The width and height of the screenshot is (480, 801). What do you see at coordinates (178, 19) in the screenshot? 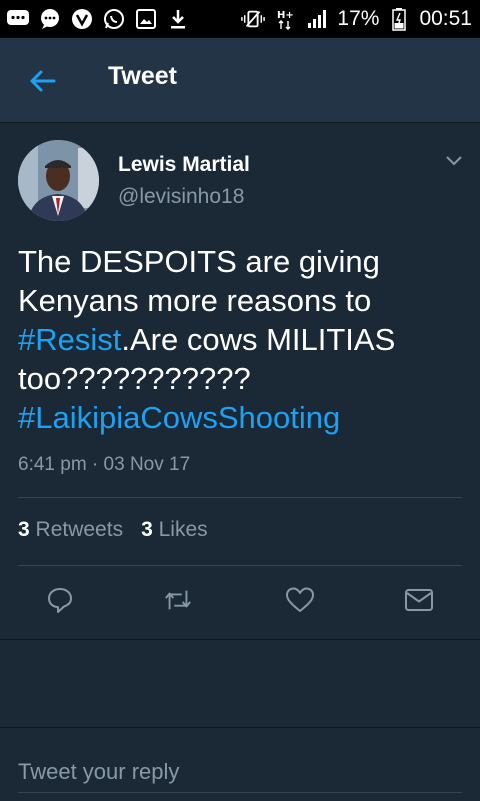
I see `download-icon` at bounding box center [178, 19].